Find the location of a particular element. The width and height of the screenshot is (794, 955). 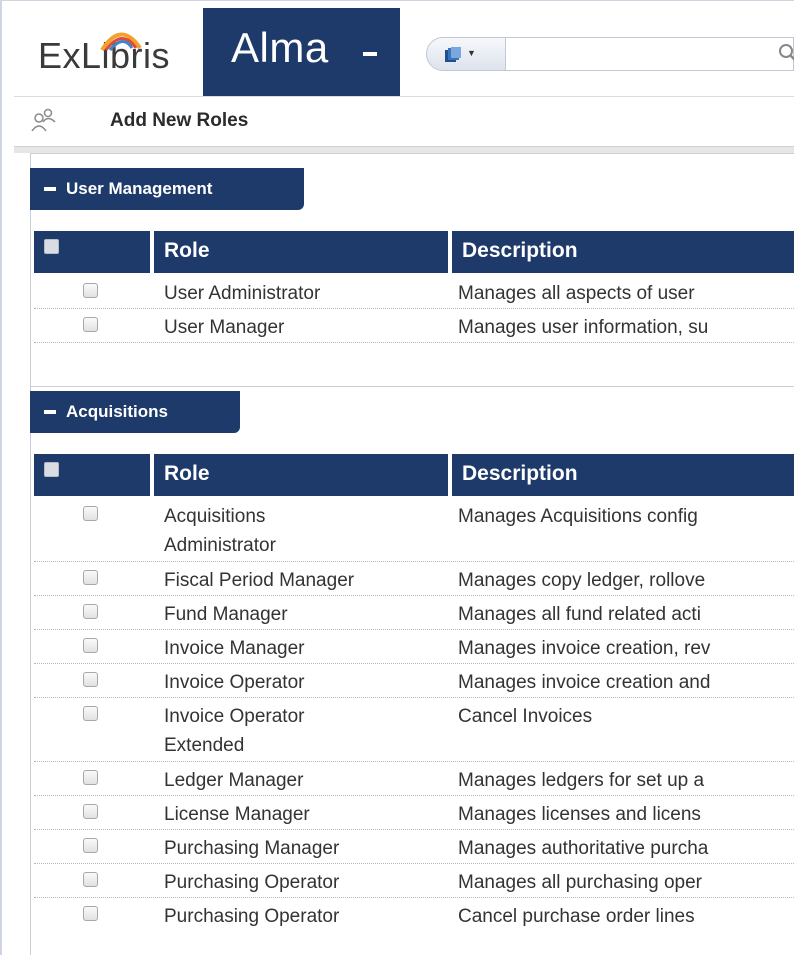

role-name: Invoice Operator Extended is located at coordinates (234, 731).